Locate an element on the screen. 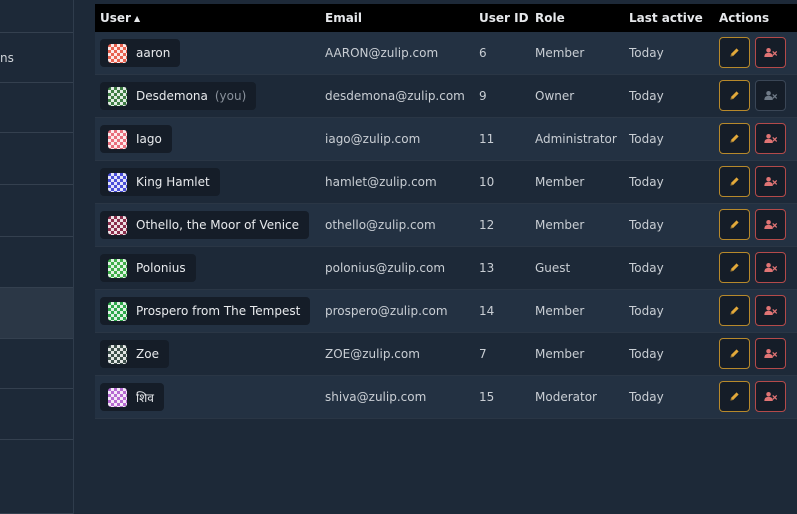  user-email: AARON@zulip.com is located at coordinates (382, 53).